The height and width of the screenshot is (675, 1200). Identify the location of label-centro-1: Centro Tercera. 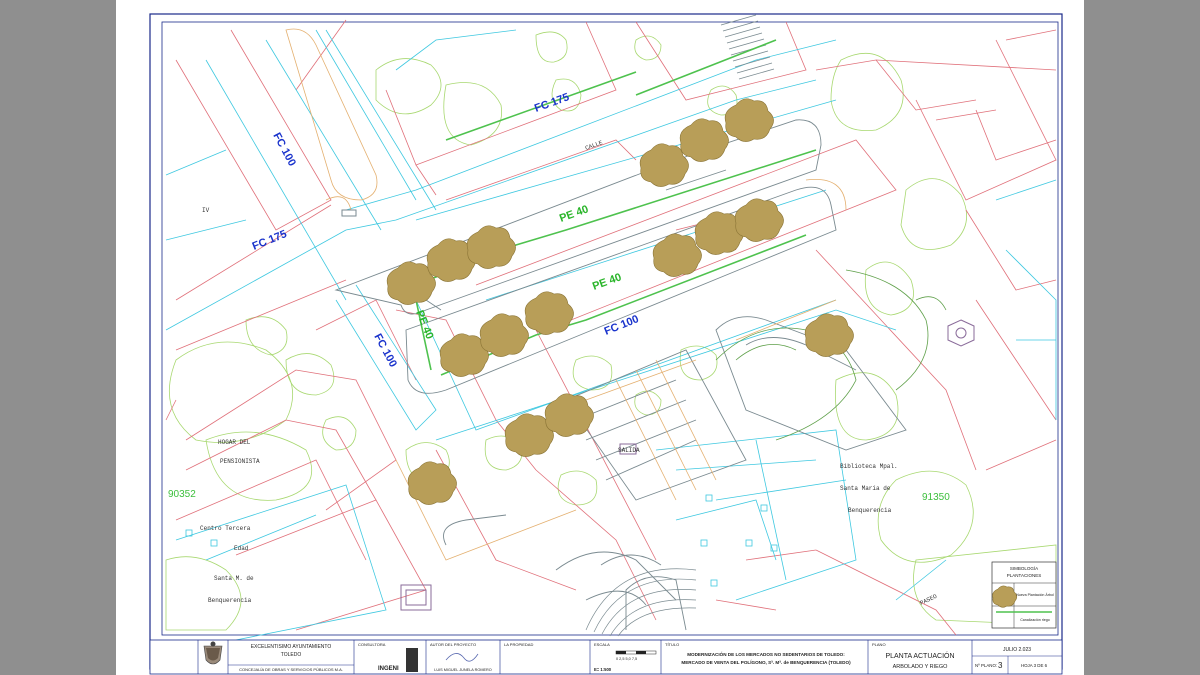
(225, 528).